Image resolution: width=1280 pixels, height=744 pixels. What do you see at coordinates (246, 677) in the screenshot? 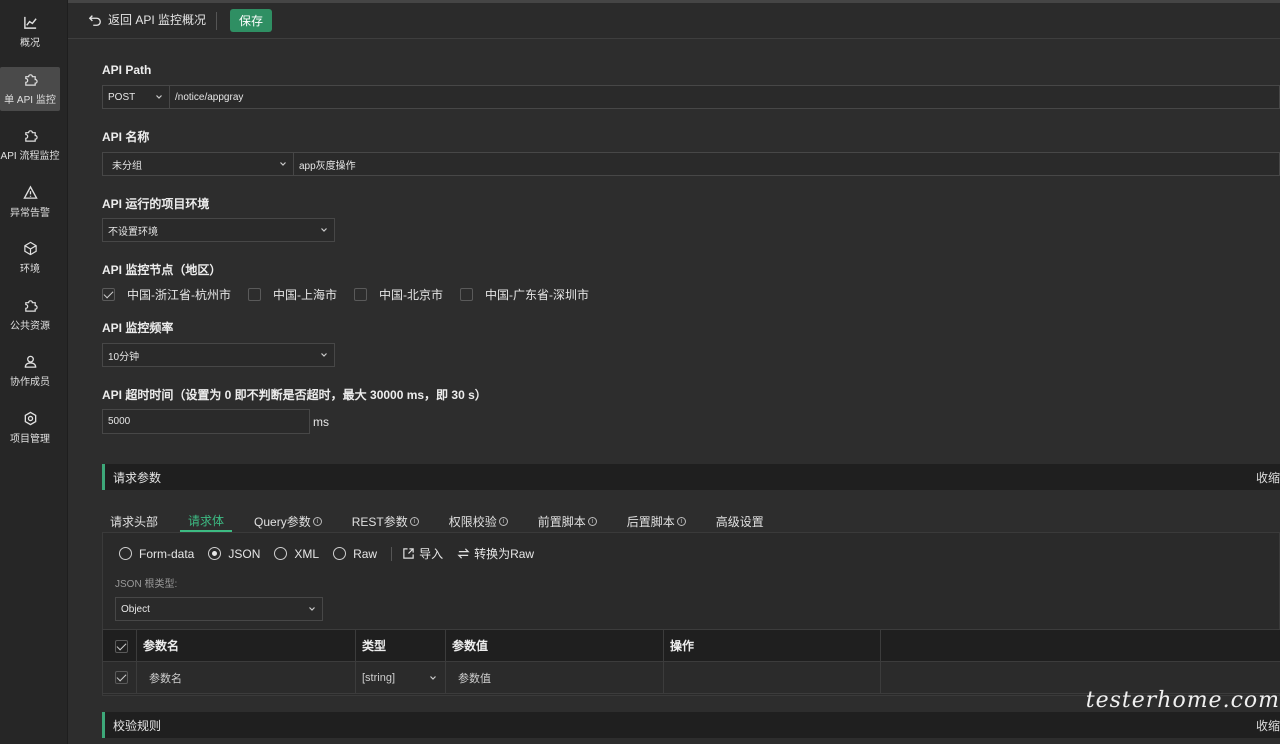
I see `param-name-input: 参数名` at bounding box center [246, 677].